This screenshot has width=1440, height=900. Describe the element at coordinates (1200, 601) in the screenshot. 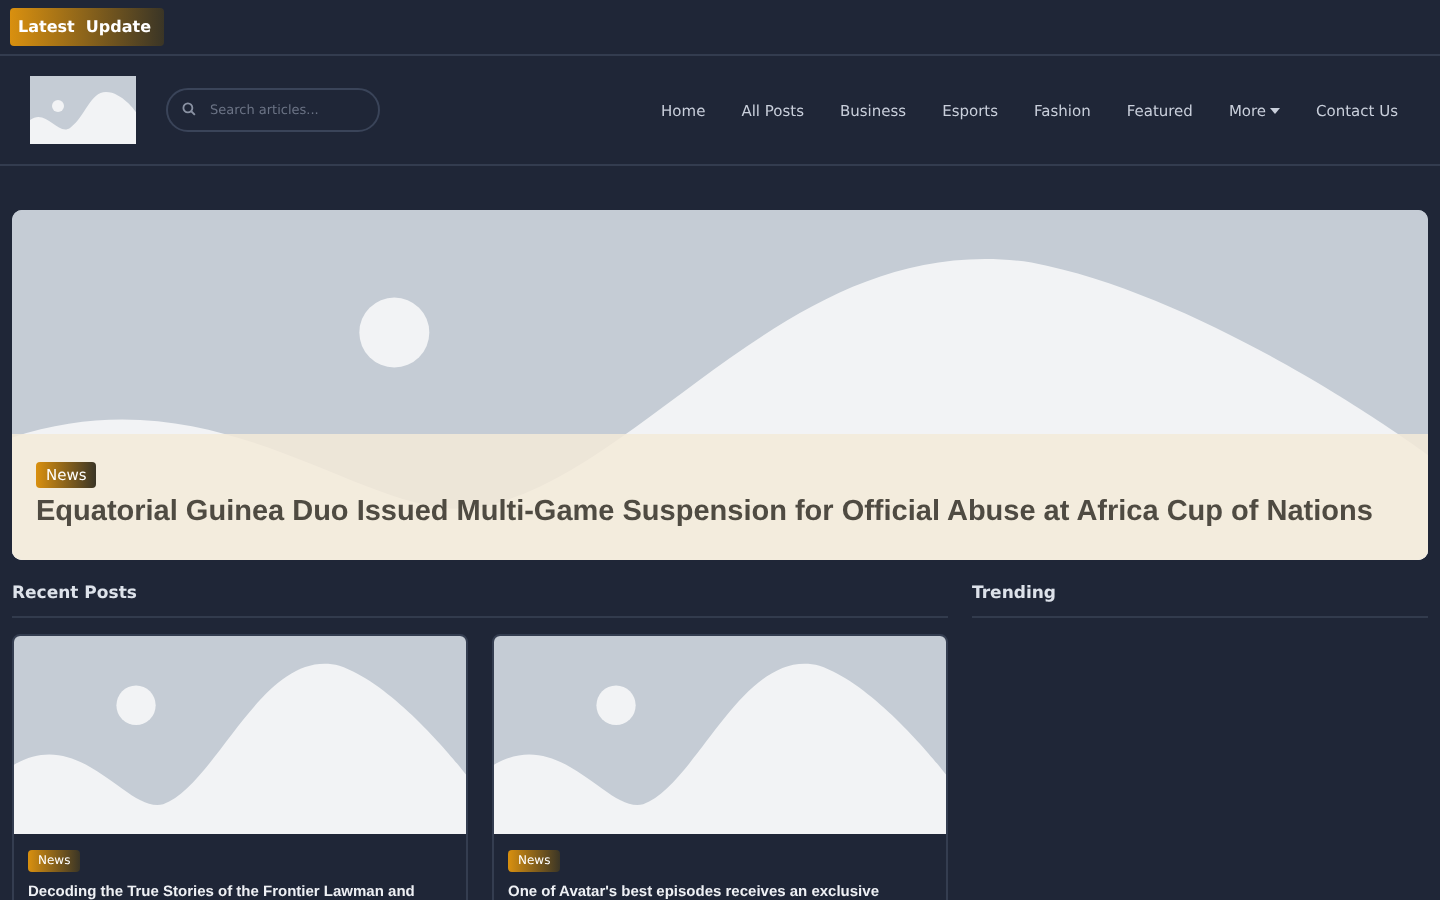

I see `section-heading: Trending` at that location.